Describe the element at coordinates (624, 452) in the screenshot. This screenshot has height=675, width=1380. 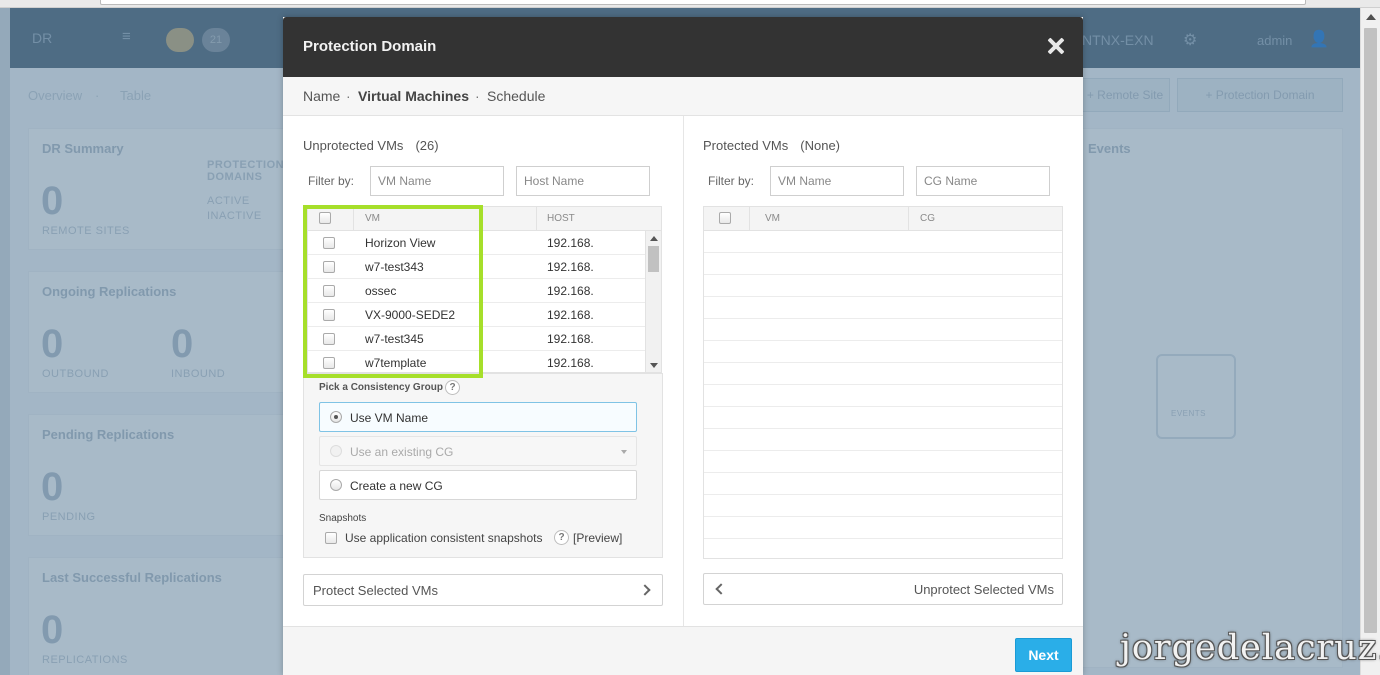
I see `chevron-down-icon` at that location.